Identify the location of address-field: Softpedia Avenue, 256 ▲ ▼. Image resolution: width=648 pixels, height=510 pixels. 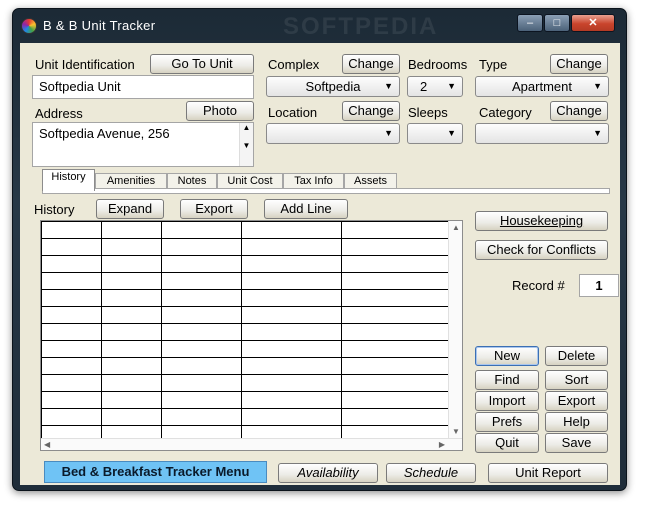
(143, 144).